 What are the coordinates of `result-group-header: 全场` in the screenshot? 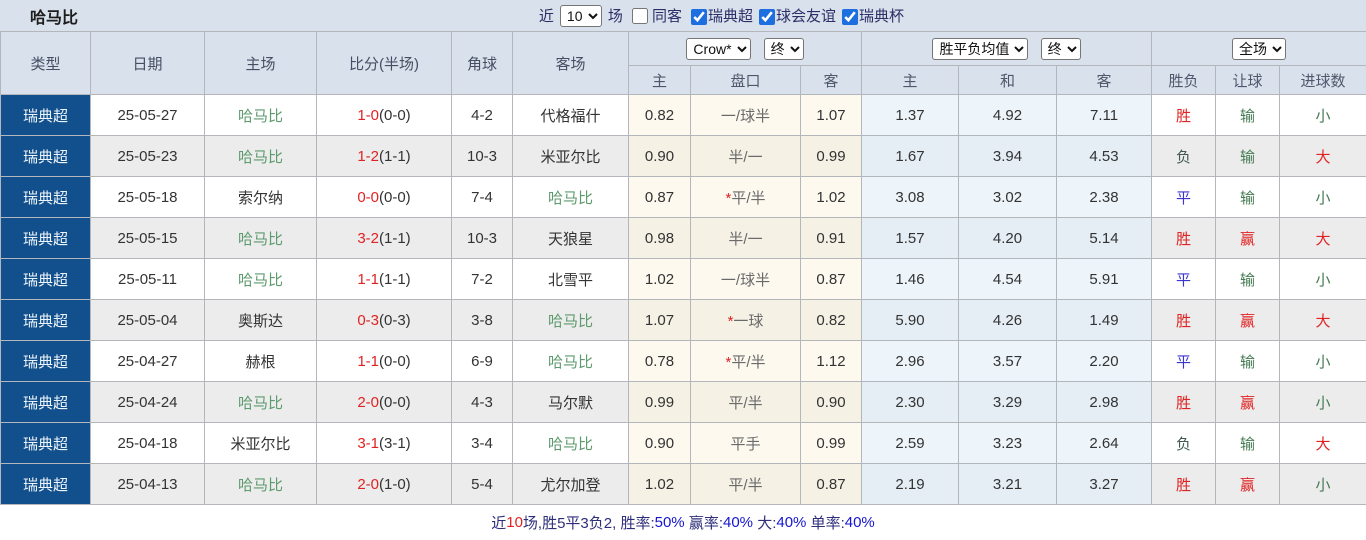 It's located at (1258, 48).